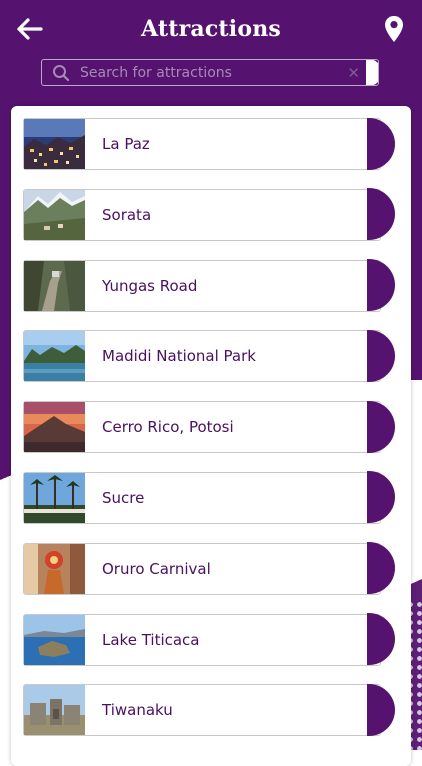  Describe the element at coordinates (54, 710) in the screenshot. I see `tiwanaku-thumbnail` at that location.